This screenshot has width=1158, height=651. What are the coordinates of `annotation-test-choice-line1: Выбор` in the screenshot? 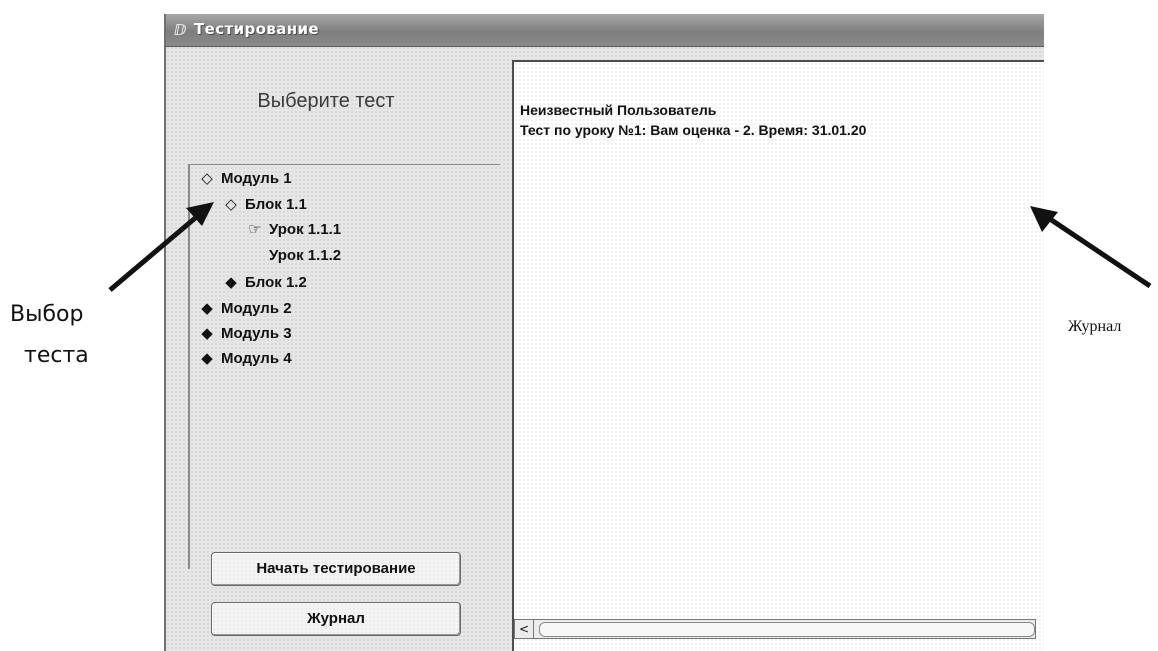 It's located at (47, 314).